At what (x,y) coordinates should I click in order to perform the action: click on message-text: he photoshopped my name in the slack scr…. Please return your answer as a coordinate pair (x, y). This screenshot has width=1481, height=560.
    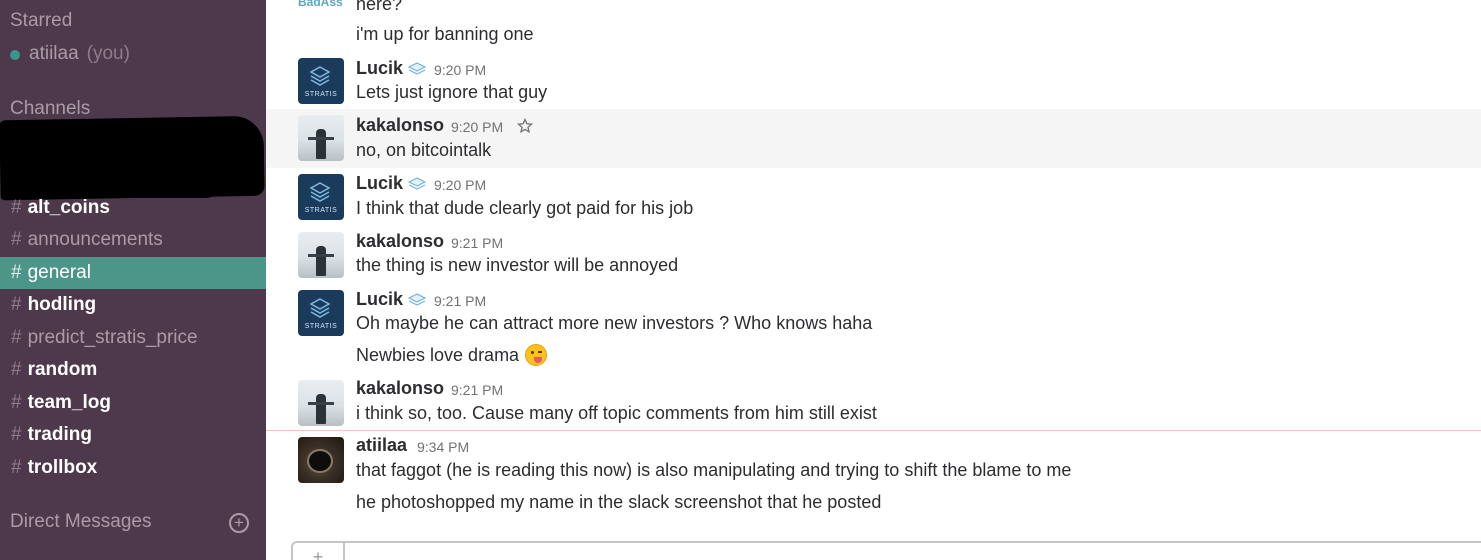
    Looking at the image, I should click on (619, 502).